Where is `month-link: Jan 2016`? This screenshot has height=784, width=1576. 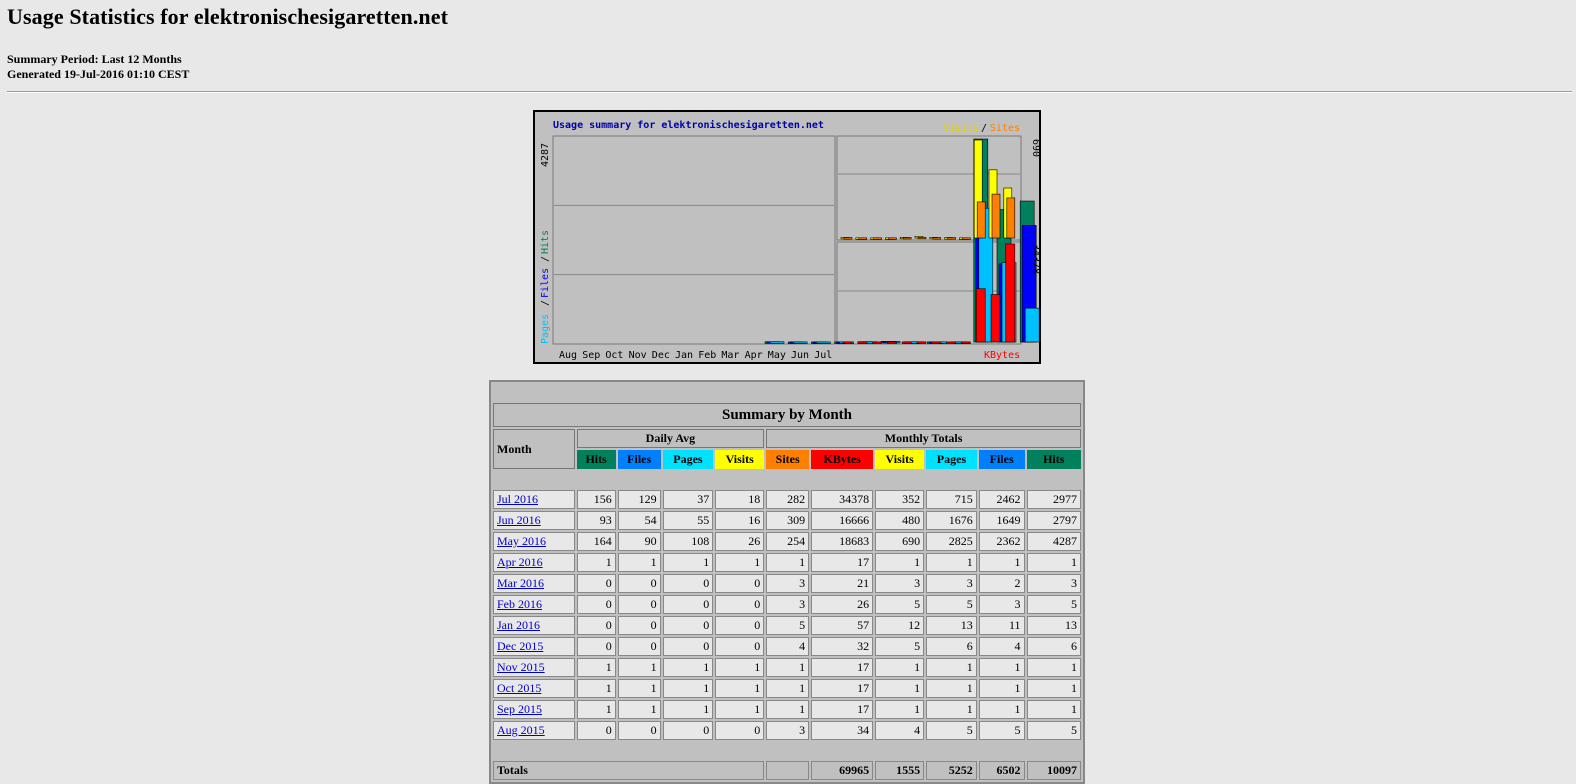
month-link: Jan 2016 is located at coordinates (518, 625).